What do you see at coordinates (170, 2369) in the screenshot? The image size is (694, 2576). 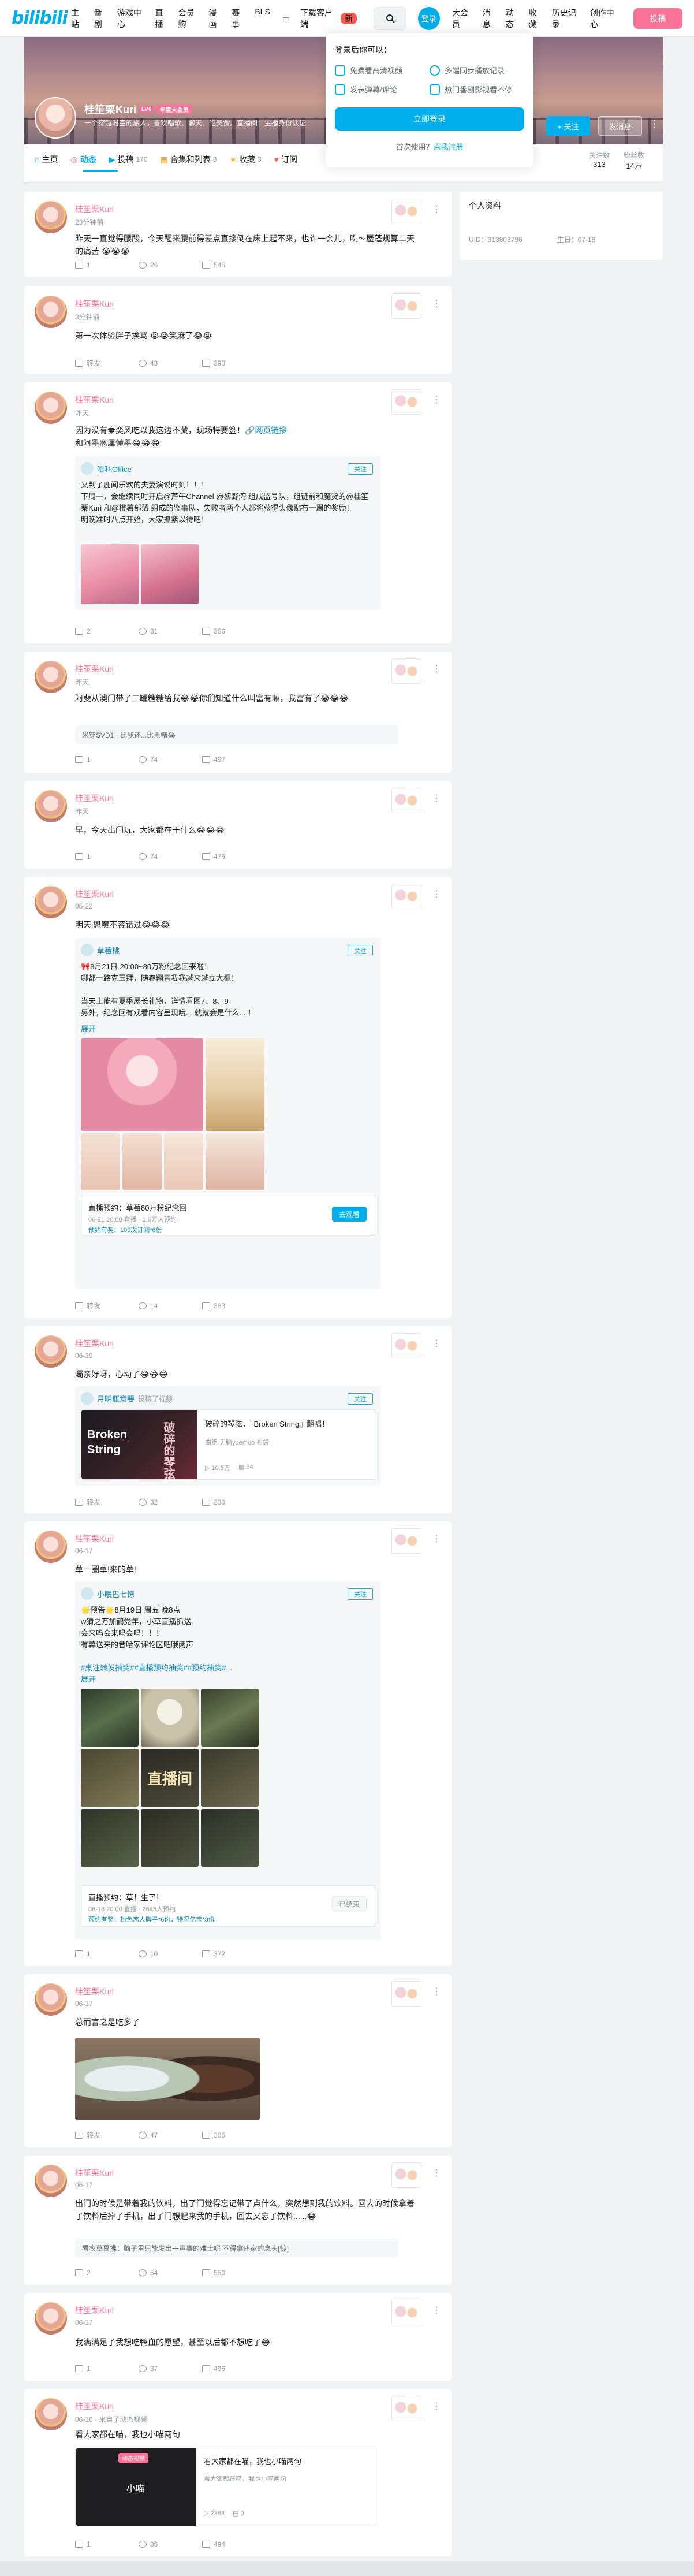 I see `comment-button: 37` at bounding box center [170, 2369].